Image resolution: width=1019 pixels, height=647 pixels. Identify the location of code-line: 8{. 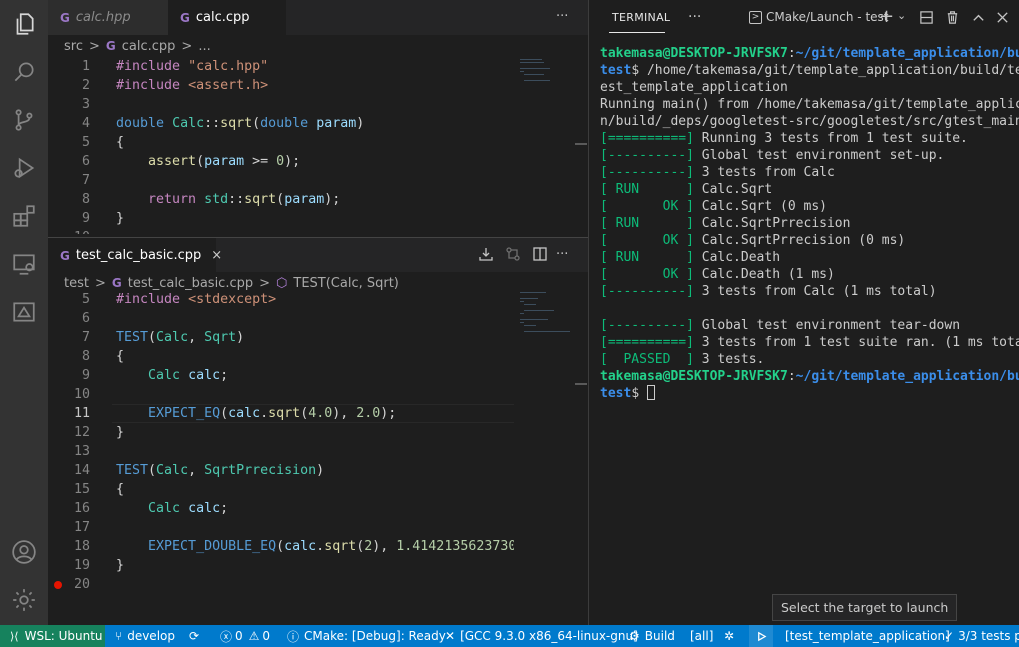
(283, 356).